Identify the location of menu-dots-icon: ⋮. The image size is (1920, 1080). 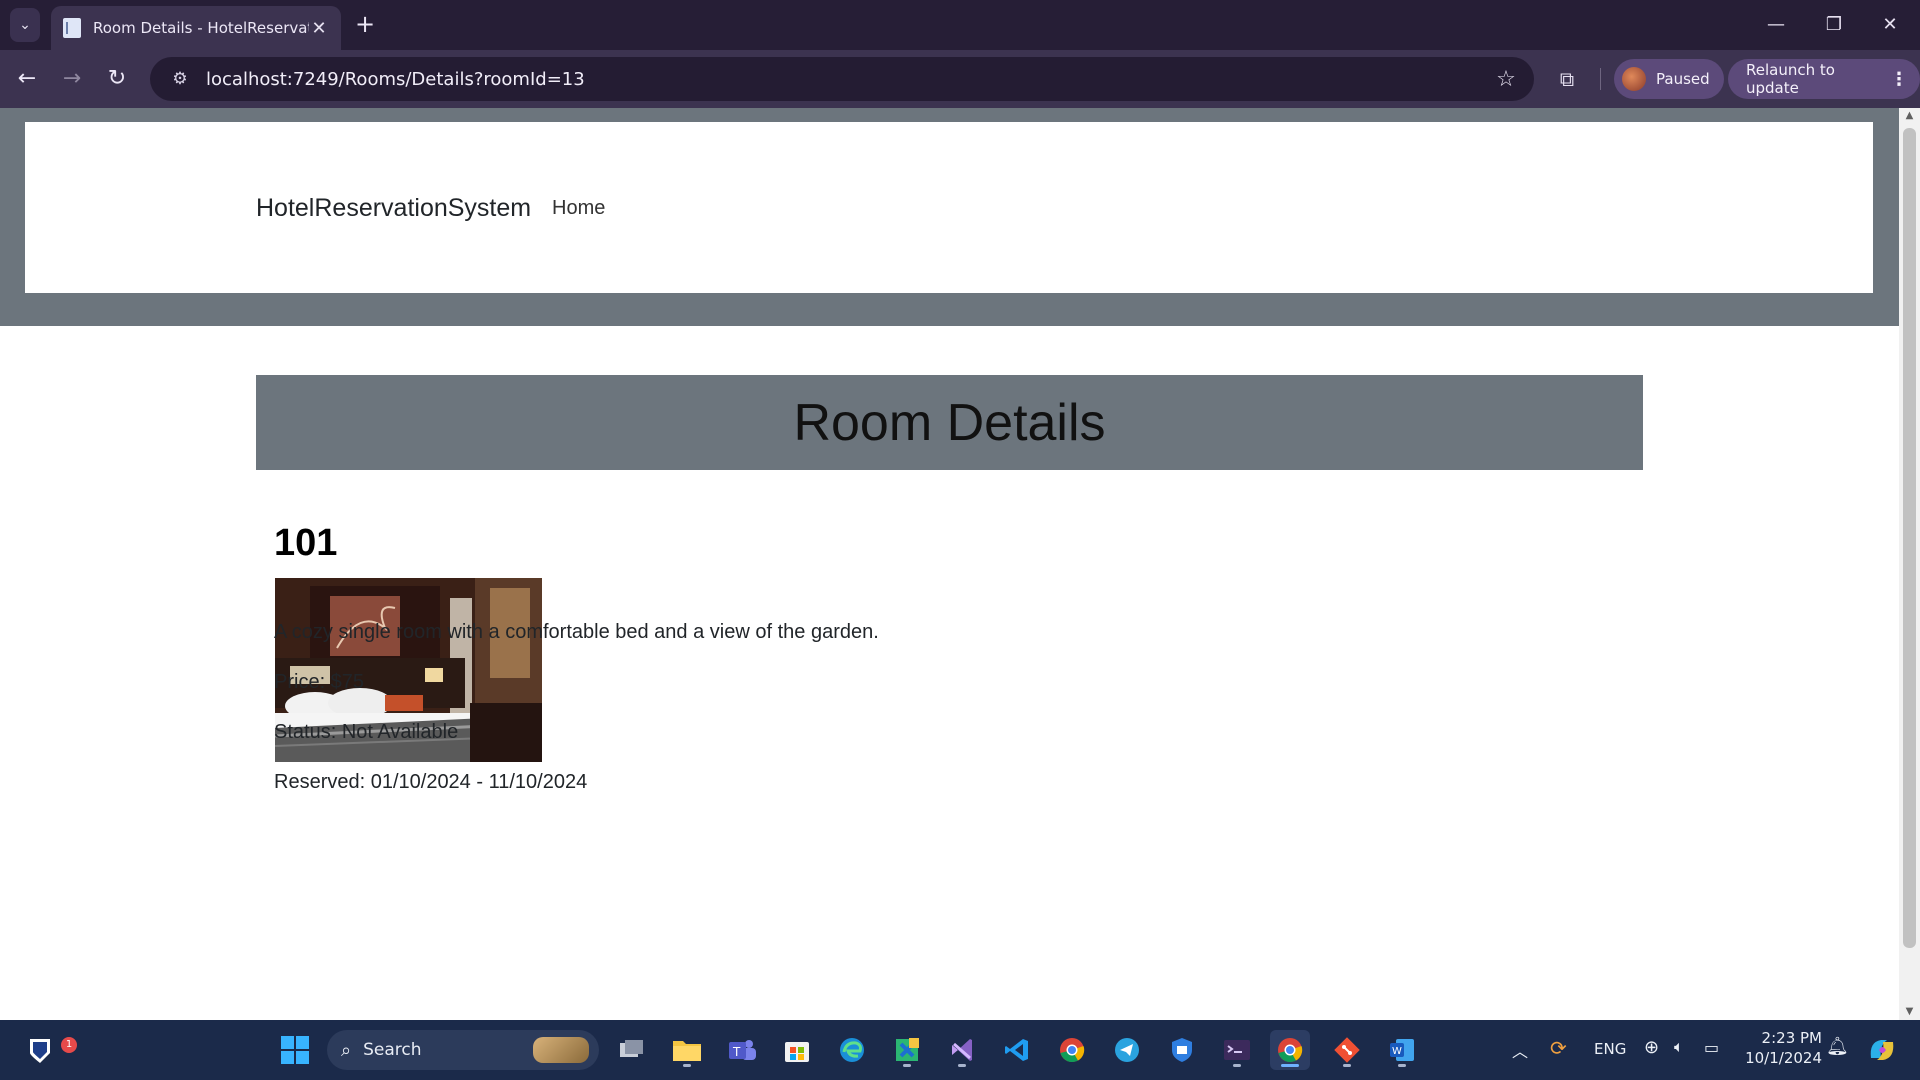
(1899, 79).